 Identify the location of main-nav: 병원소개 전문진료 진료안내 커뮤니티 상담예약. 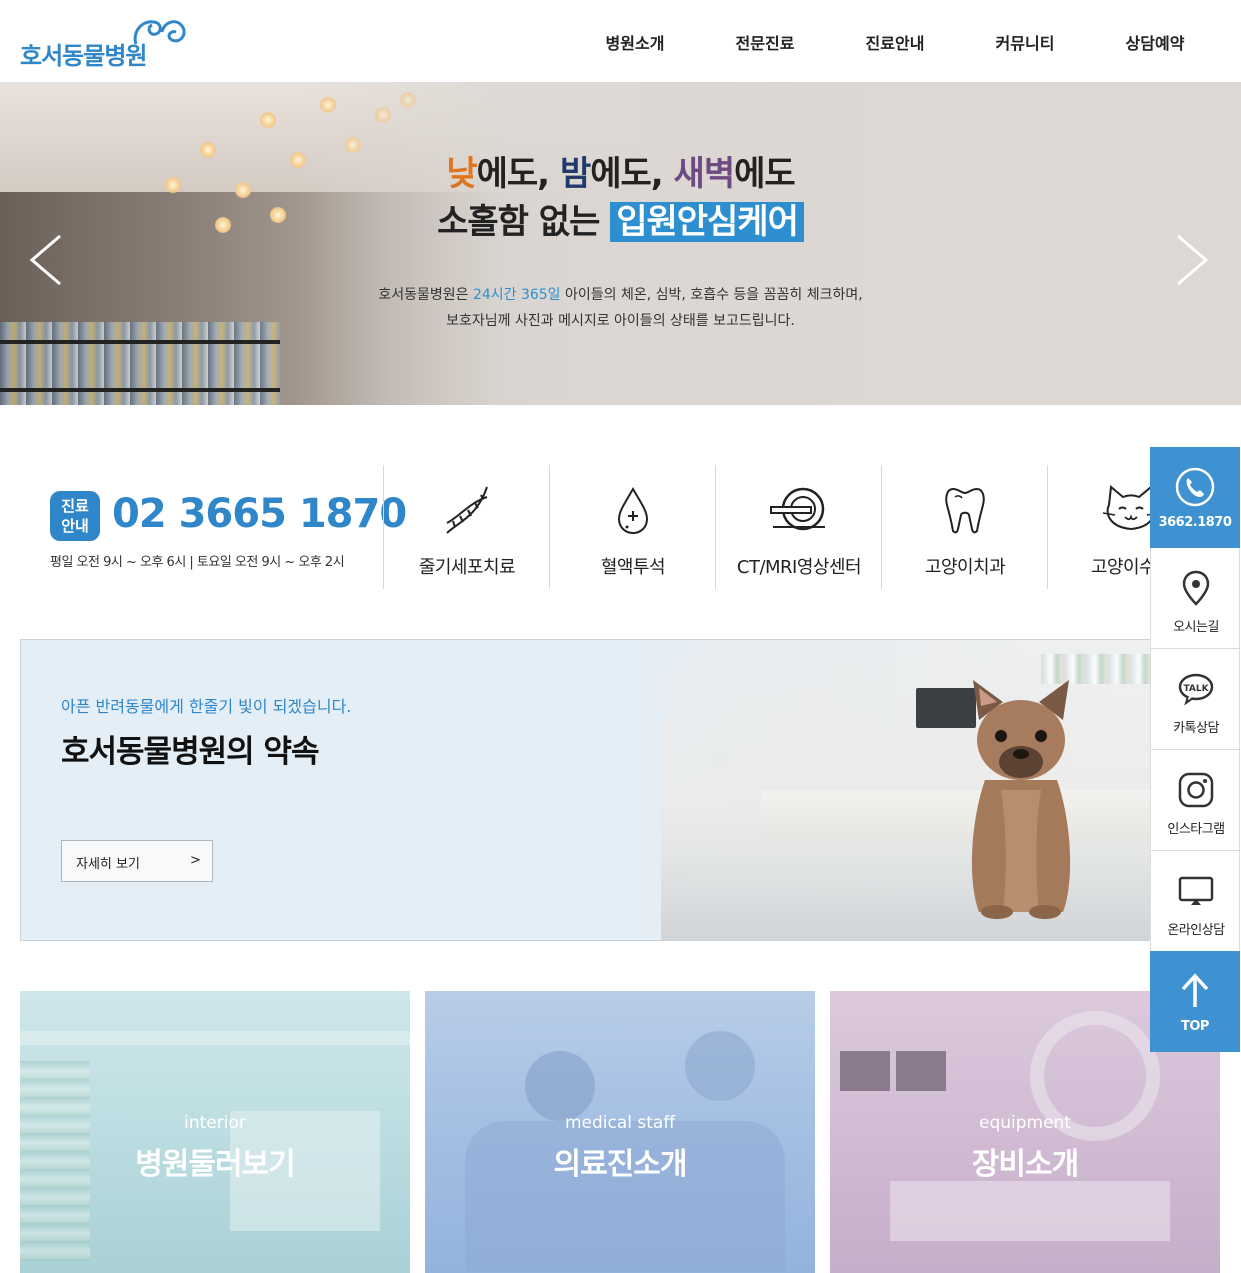
(895, 43).